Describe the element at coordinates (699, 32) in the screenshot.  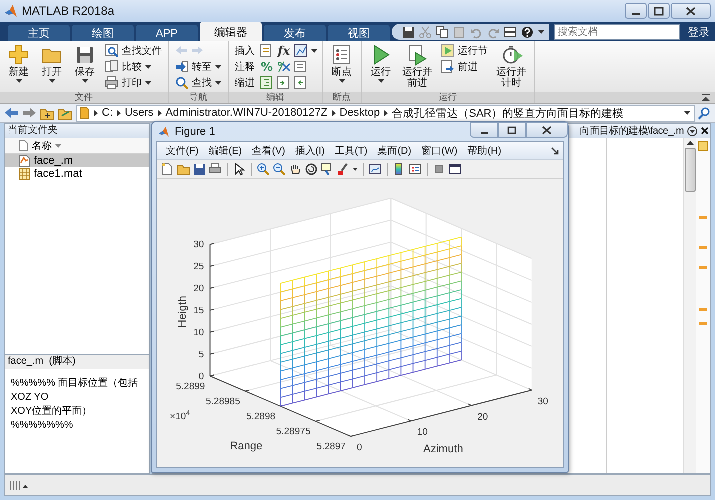
I see `sign-in-link: 登录` at that location.